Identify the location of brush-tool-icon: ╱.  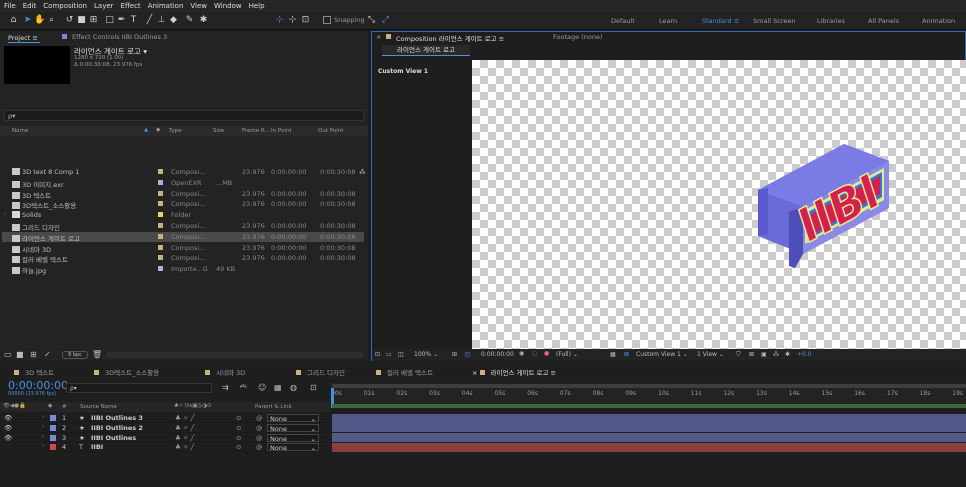
(149, 20).